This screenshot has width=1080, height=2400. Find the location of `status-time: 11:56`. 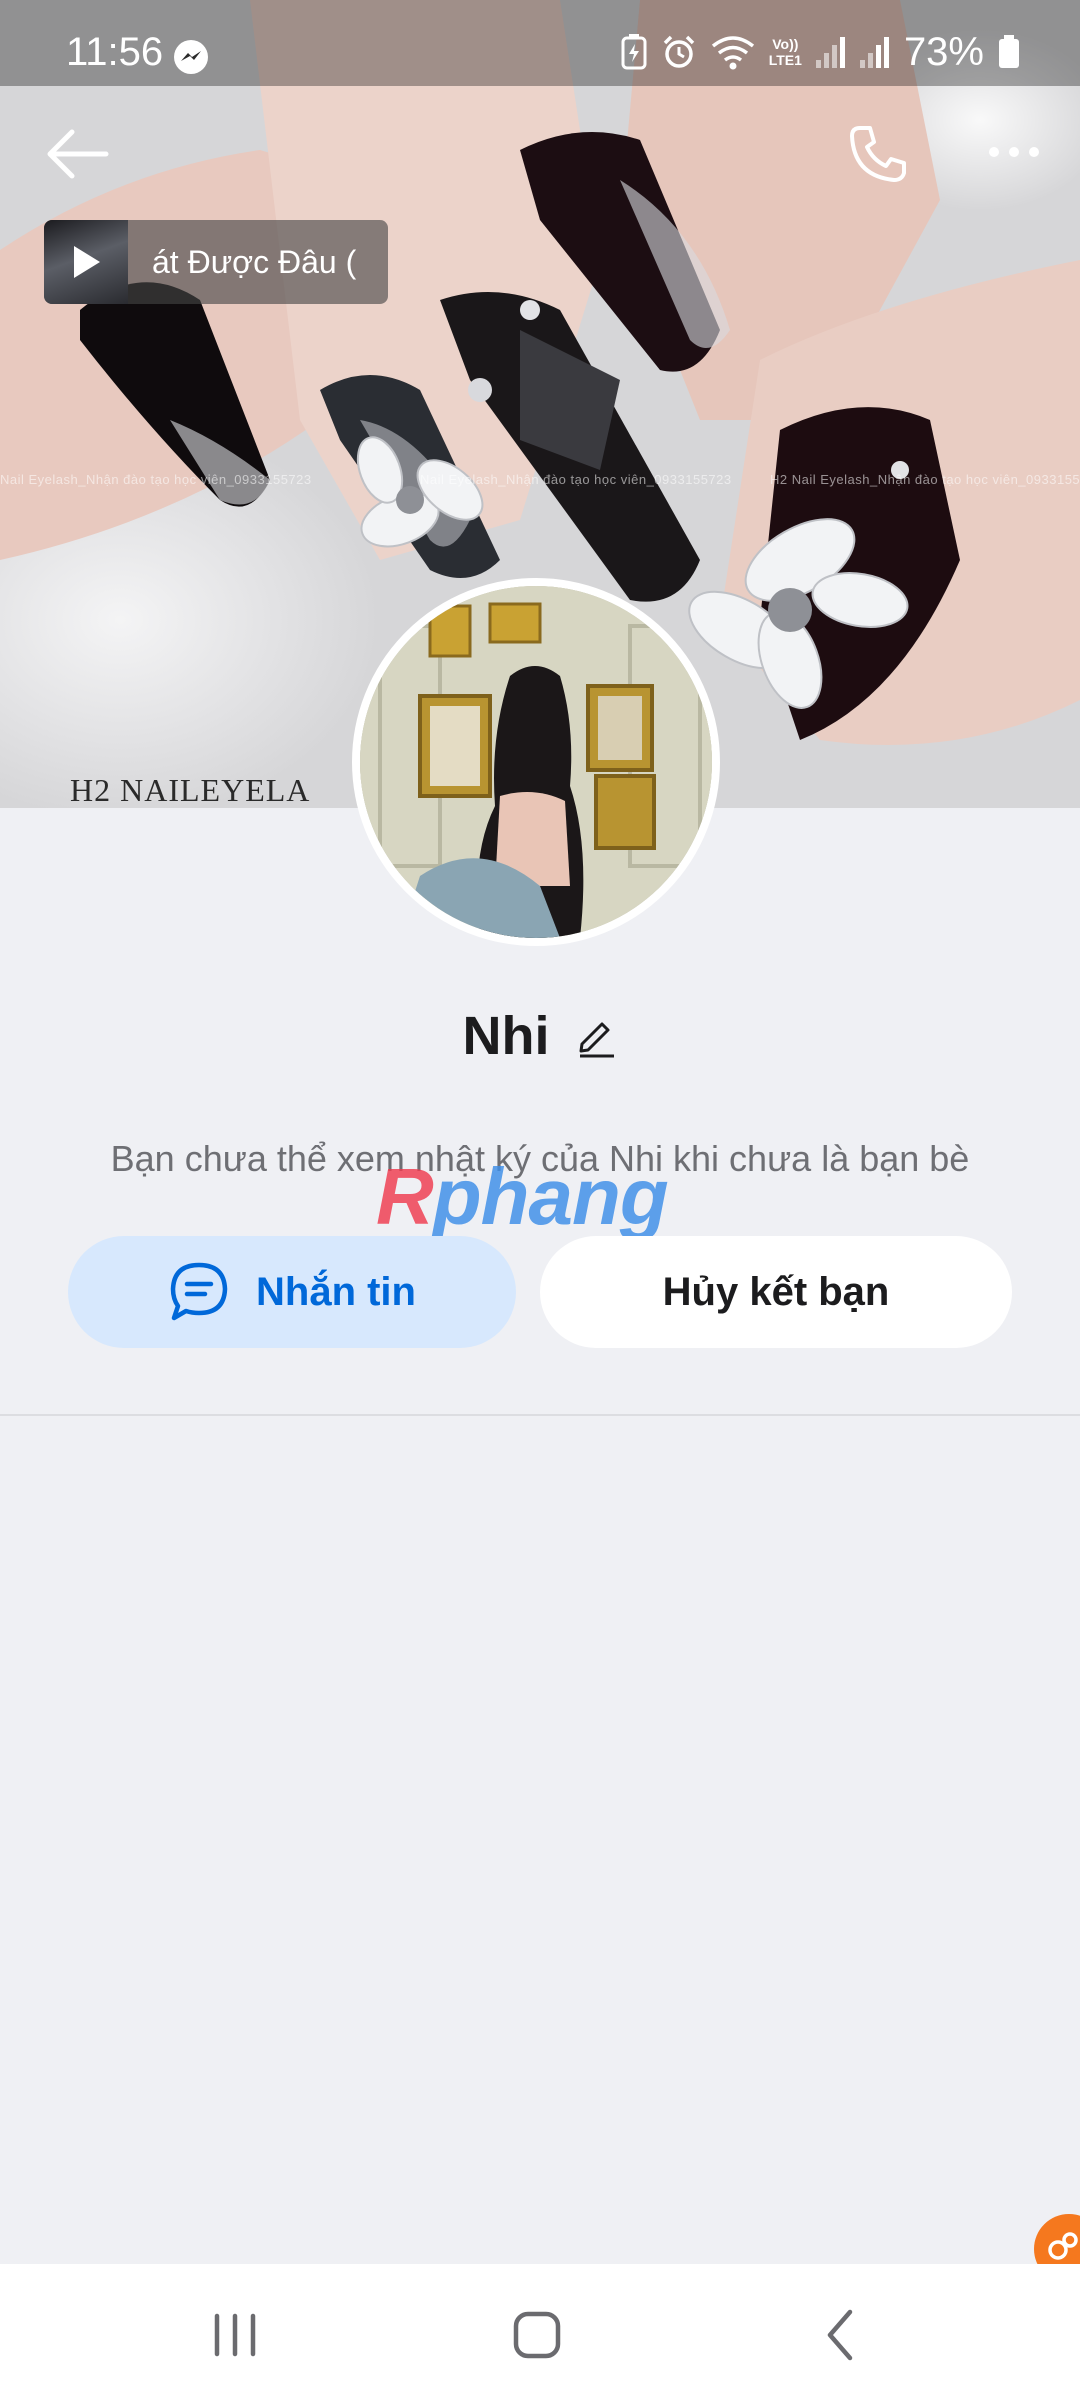

status-time: 11:56 is located at coordinates (115, 52).